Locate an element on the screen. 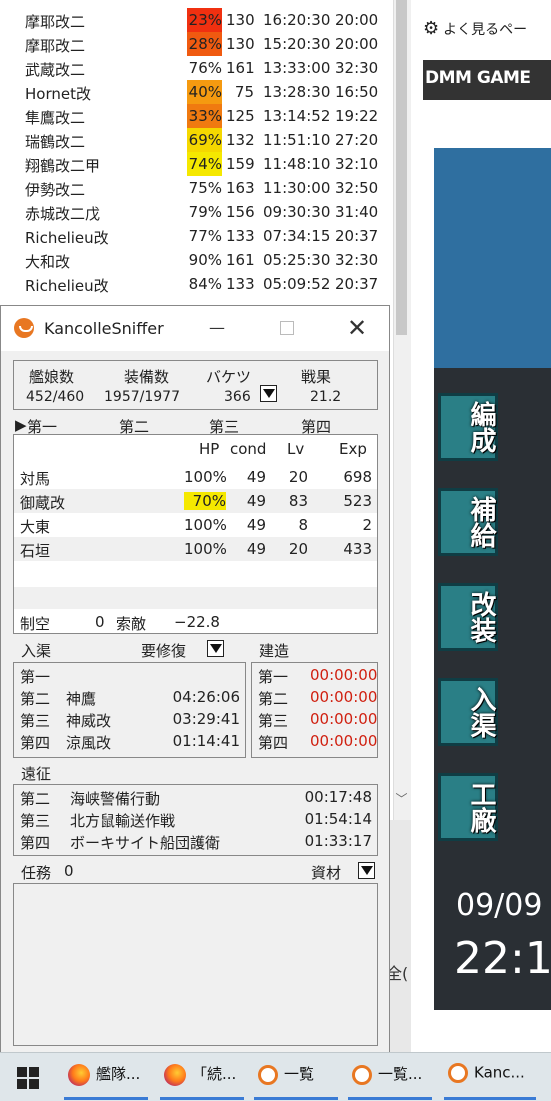  dock-slot-label: 第一 is located at coordinates (35, 677).